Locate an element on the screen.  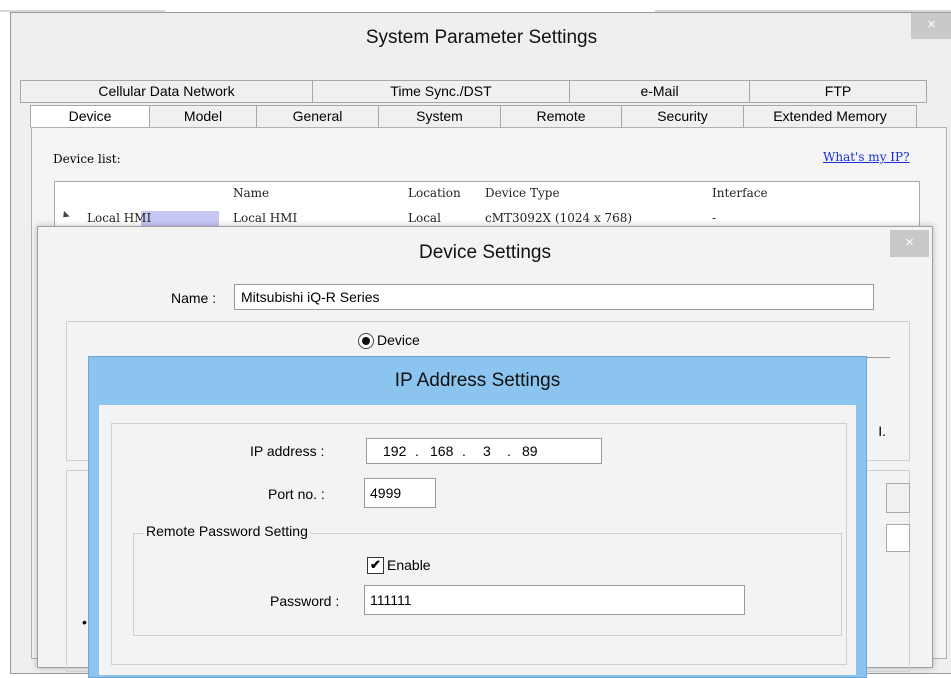
list-item-cell: Local HMI is located at coordinates (119, 218).